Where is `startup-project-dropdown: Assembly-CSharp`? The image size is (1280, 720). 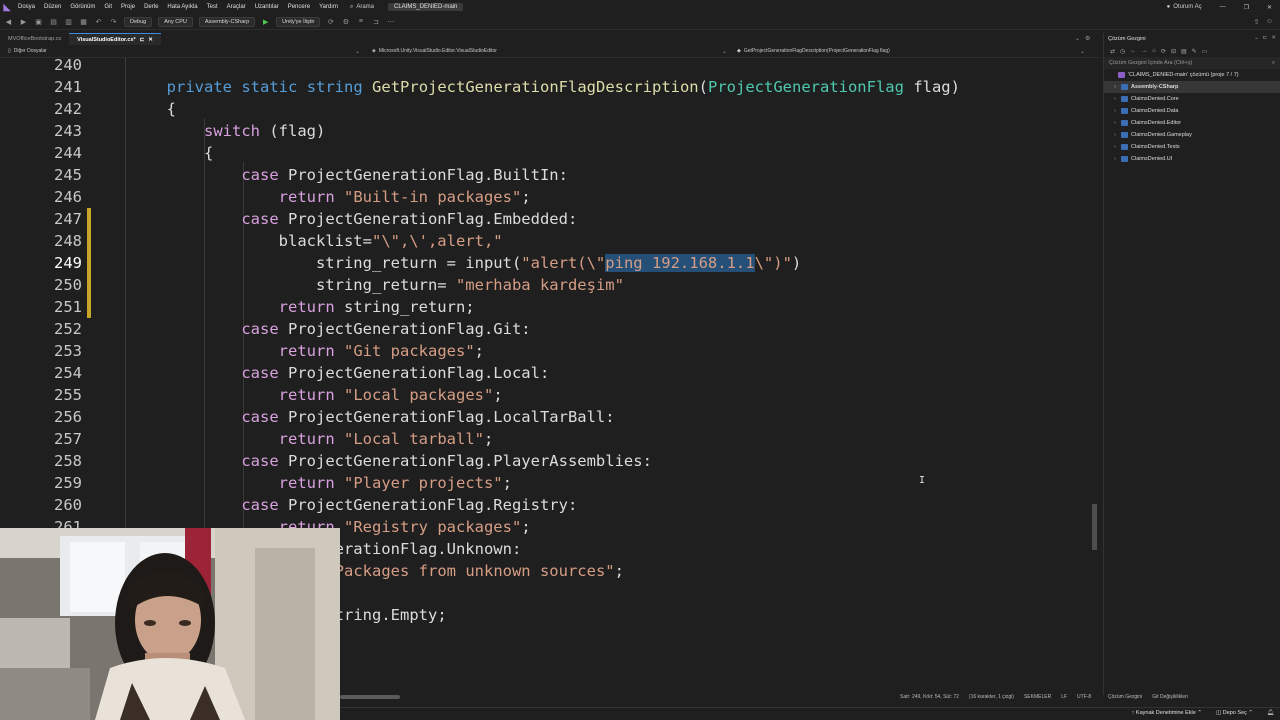
startup-project-dropdown: Assembly-CSharp is located at coordinates (227, 21).